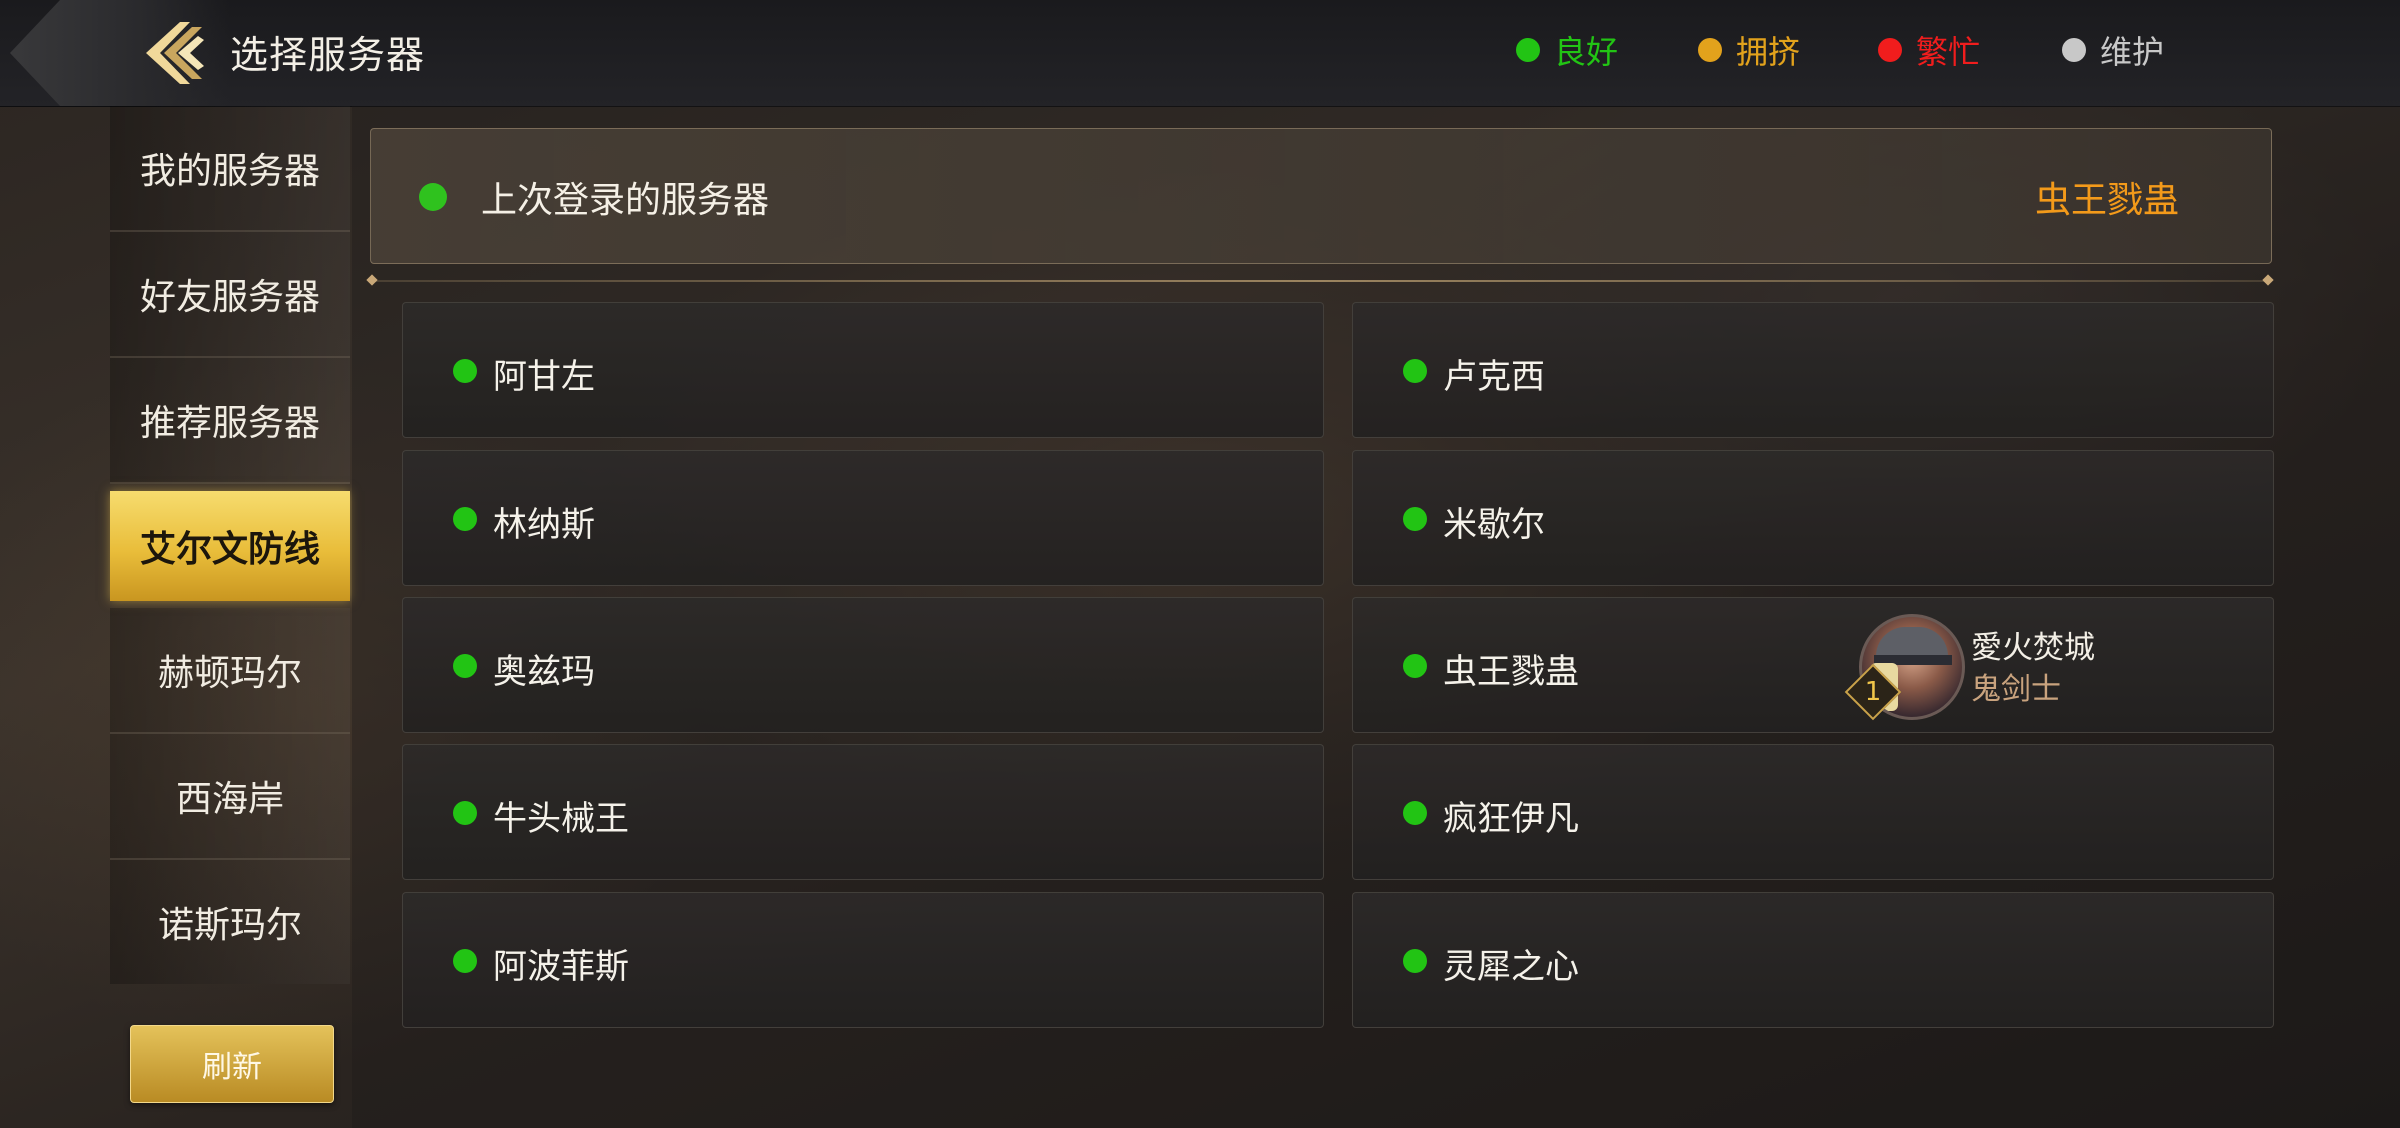 The height and width of the screenshot is (1128, 2400). I want to click on character-class: 鬼剑士, so click(2016, 689).